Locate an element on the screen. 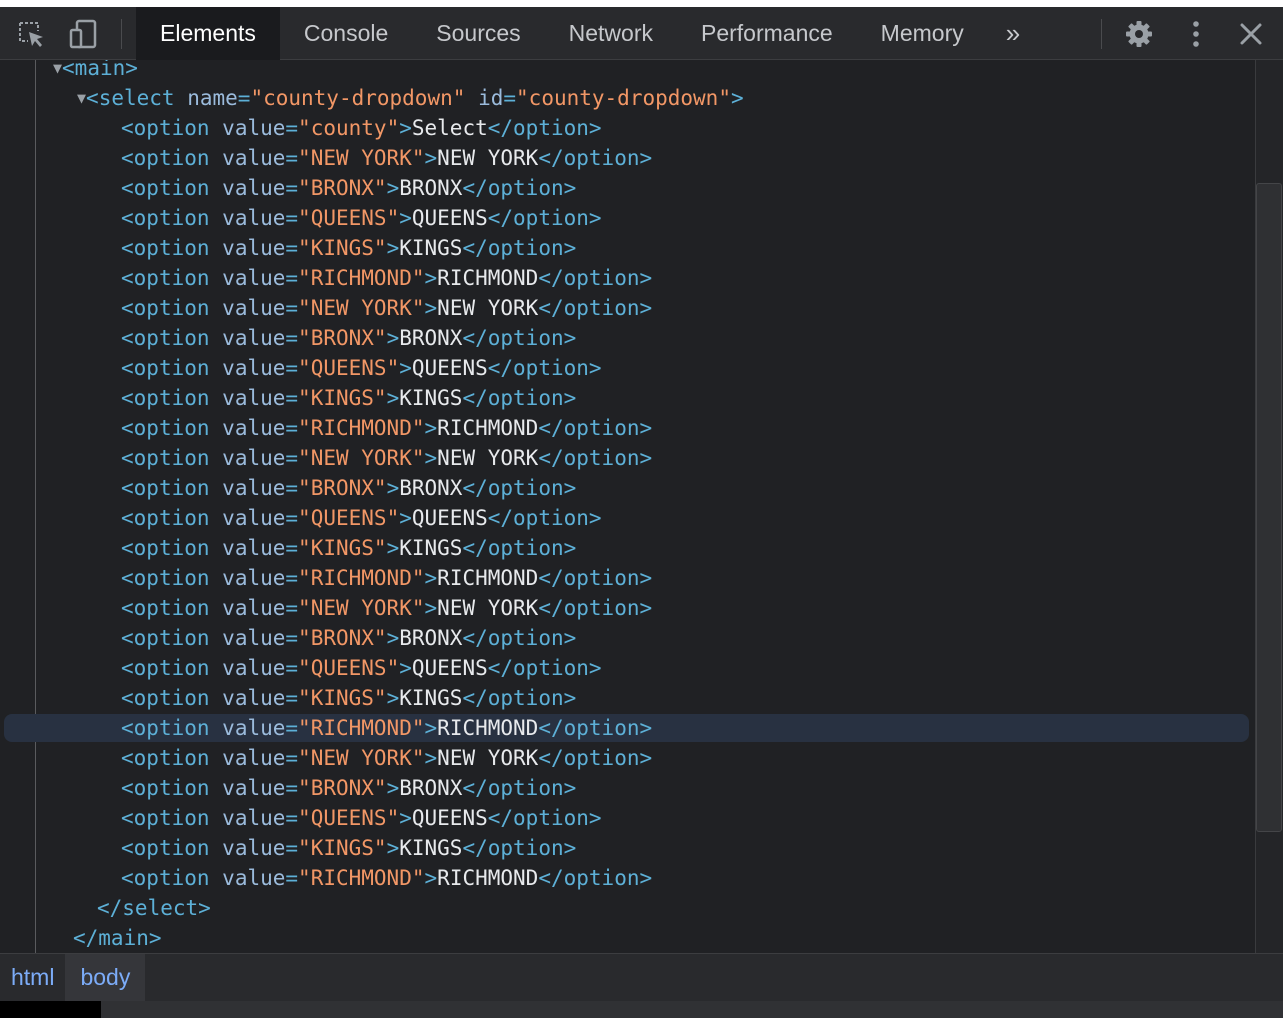 The image size is (1283, 1018). main-open-line: ▼<main> is located at coordinates (627, 71).